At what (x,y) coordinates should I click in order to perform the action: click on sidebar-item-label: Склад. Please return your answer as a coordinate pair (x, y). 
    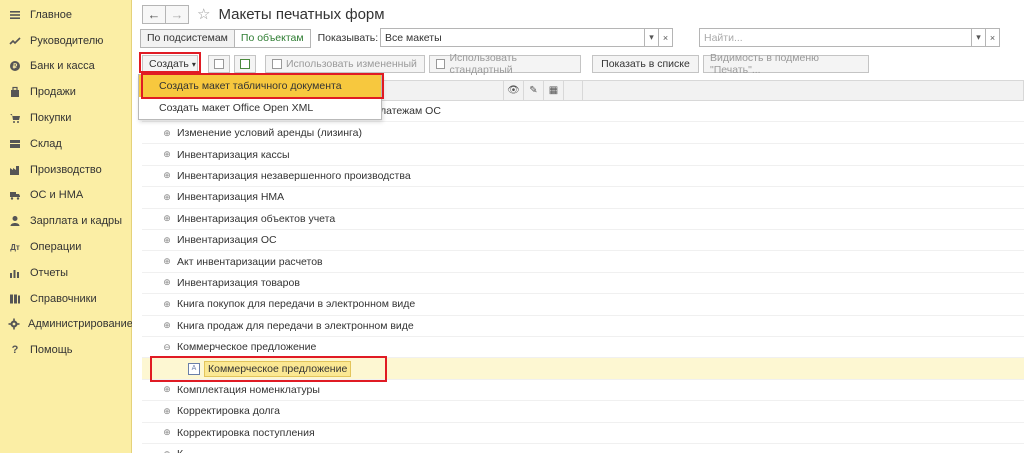
    Looking at the image, I should click on (46, 143).